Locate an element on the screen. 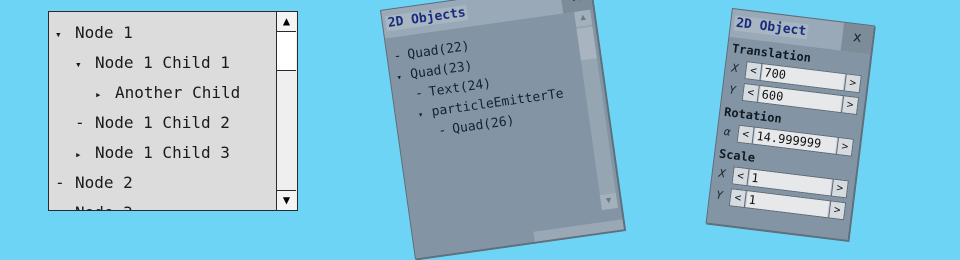  window-title: 2D Object is located at coordinates (771, 27).